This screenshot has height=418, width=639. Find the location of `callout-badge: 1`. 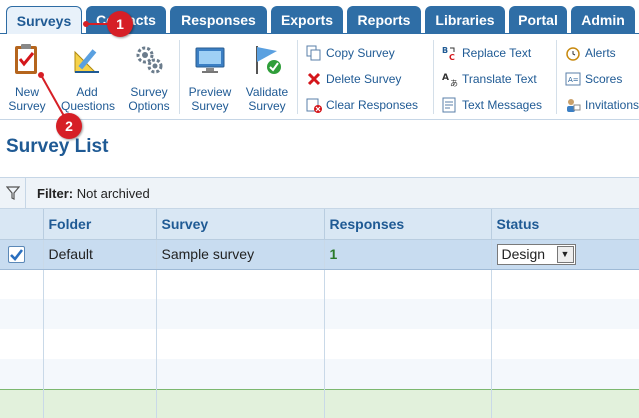

callout-badge: 1 is located at coordinates (120, 24).